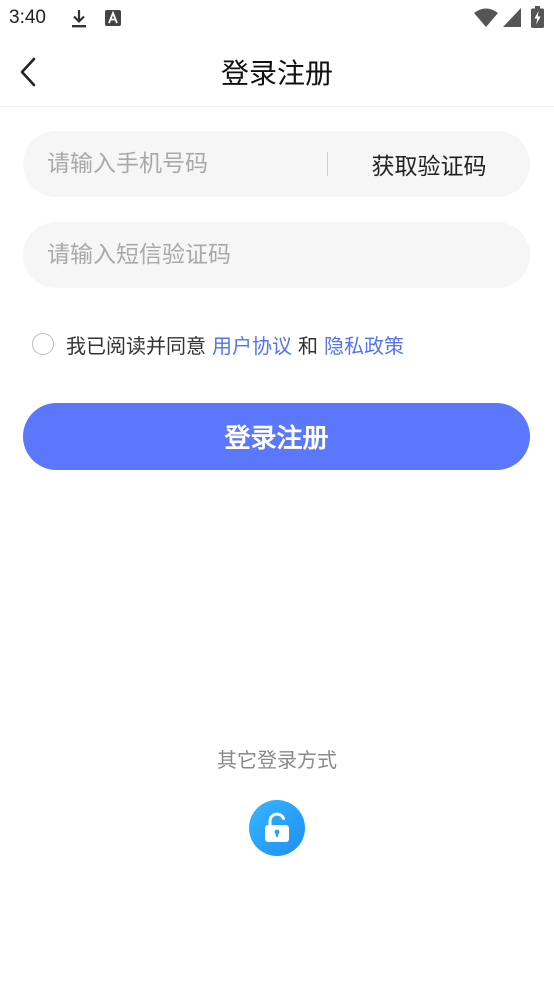  Describe the element at coordinates (276, 436) in the screenshot. I see `login-register-button: 登录注册` at that location.